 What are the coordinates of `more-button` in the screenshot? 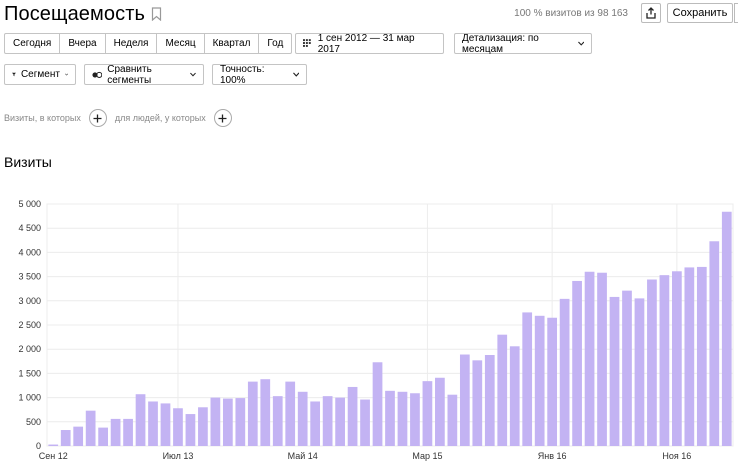 It's located at (736, 13).